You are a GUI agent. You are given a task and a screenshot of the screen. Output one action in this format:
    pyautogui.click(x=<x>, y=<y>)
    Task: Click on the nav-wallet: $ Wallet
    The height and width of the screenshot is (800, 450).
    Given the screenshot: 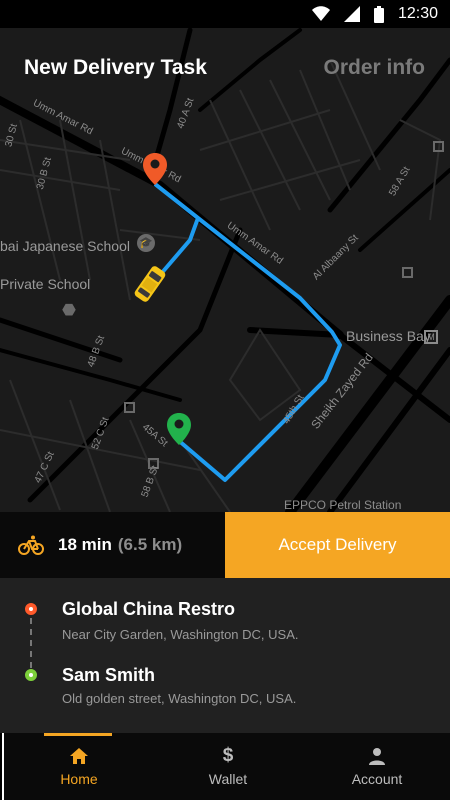 What is the action you would take?
    pyautogui.click(x=228, y=766)
    